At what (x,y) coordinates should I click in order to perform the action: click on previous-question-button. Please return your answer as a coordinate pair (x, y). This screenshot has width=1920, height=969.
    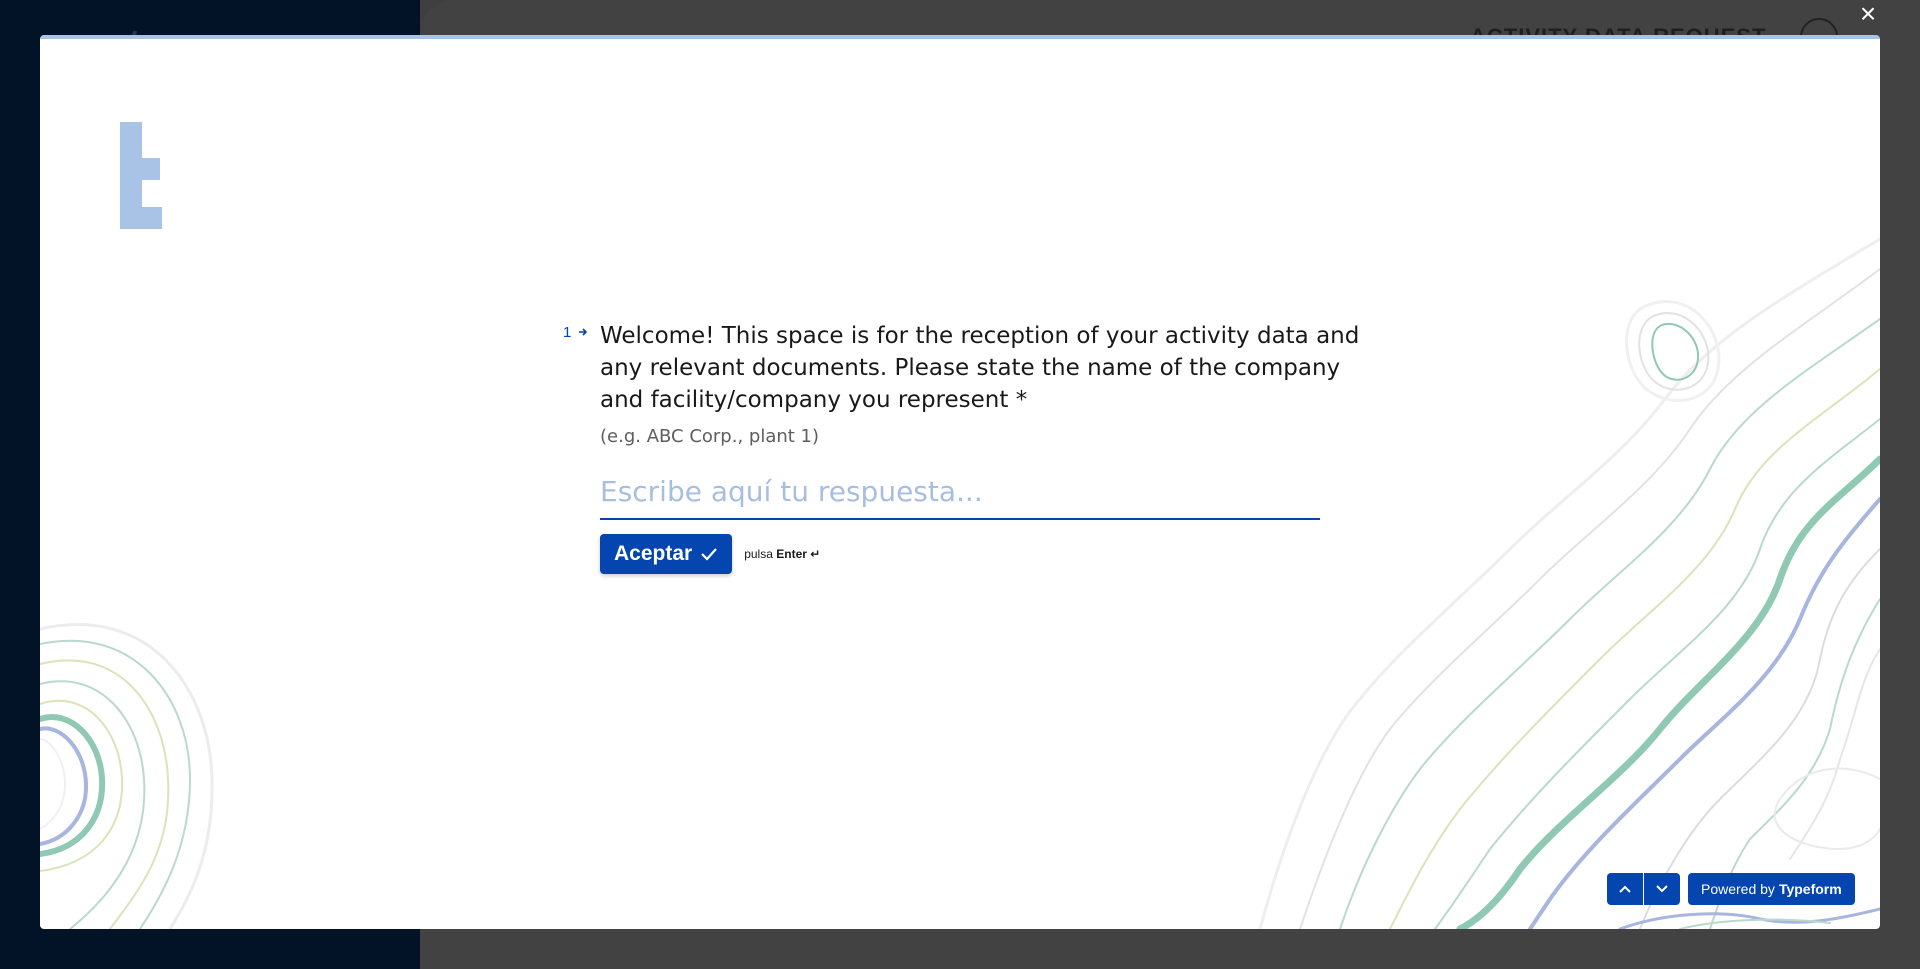
    Looking at the image, I should click on (1625, 889).